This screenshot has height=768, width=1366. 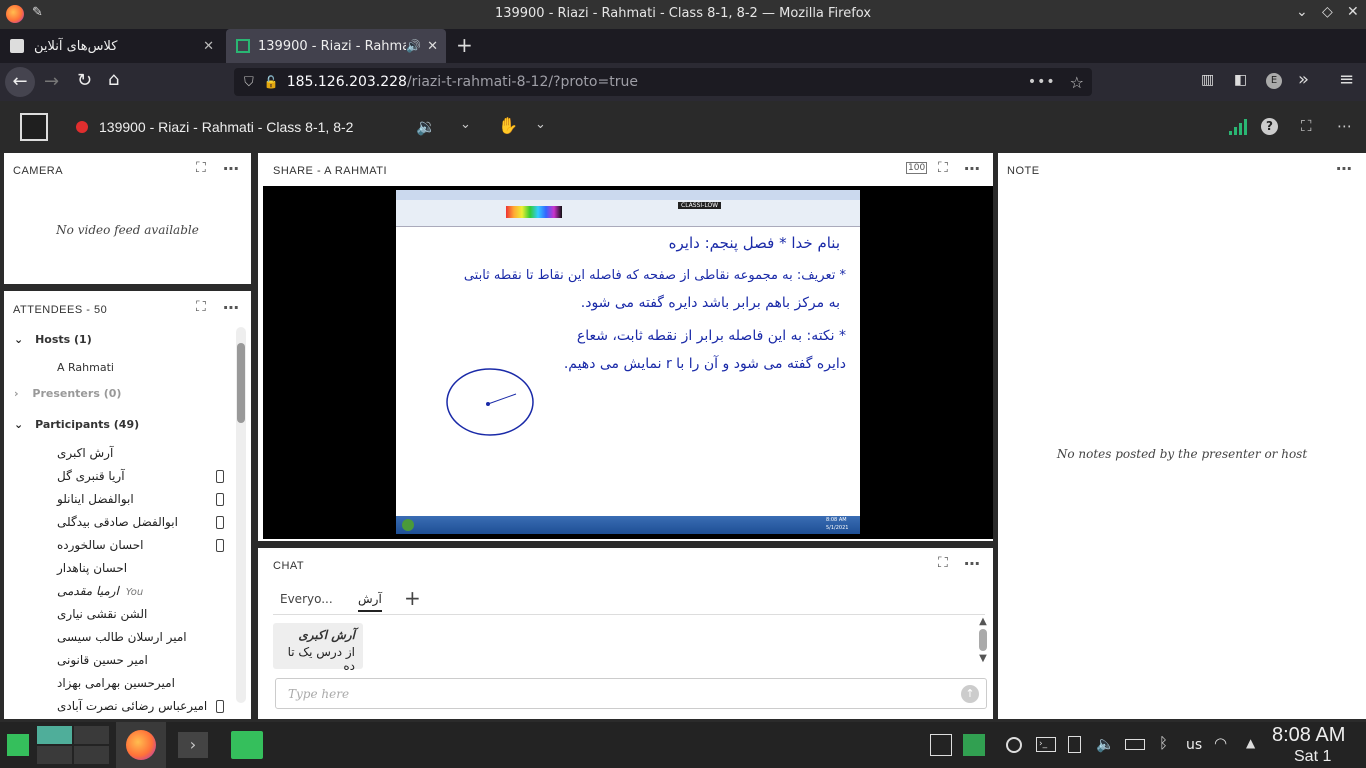 I want to click on attendees-label: ATTENDEES - 50, so click(x=60, y=310).